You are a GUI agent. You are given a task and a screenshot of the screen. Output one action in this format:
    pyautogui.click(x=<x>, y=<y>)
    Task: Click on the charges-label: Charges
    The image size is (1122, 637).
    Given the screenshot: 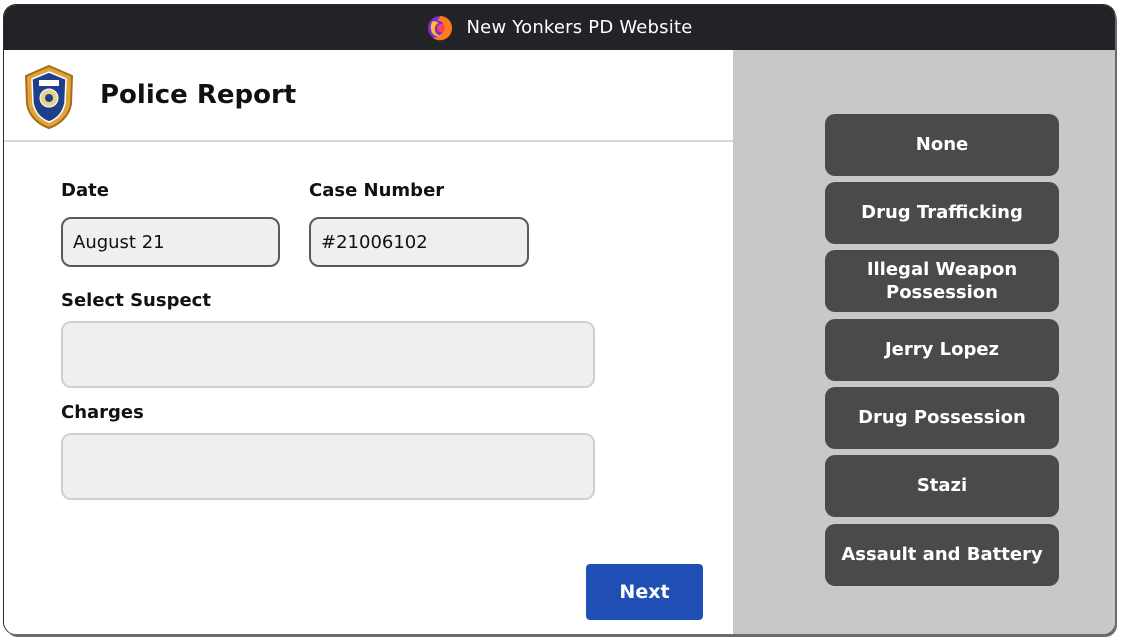 What is the action you would take?
    pyautogui.click(x=102, y=412)
    